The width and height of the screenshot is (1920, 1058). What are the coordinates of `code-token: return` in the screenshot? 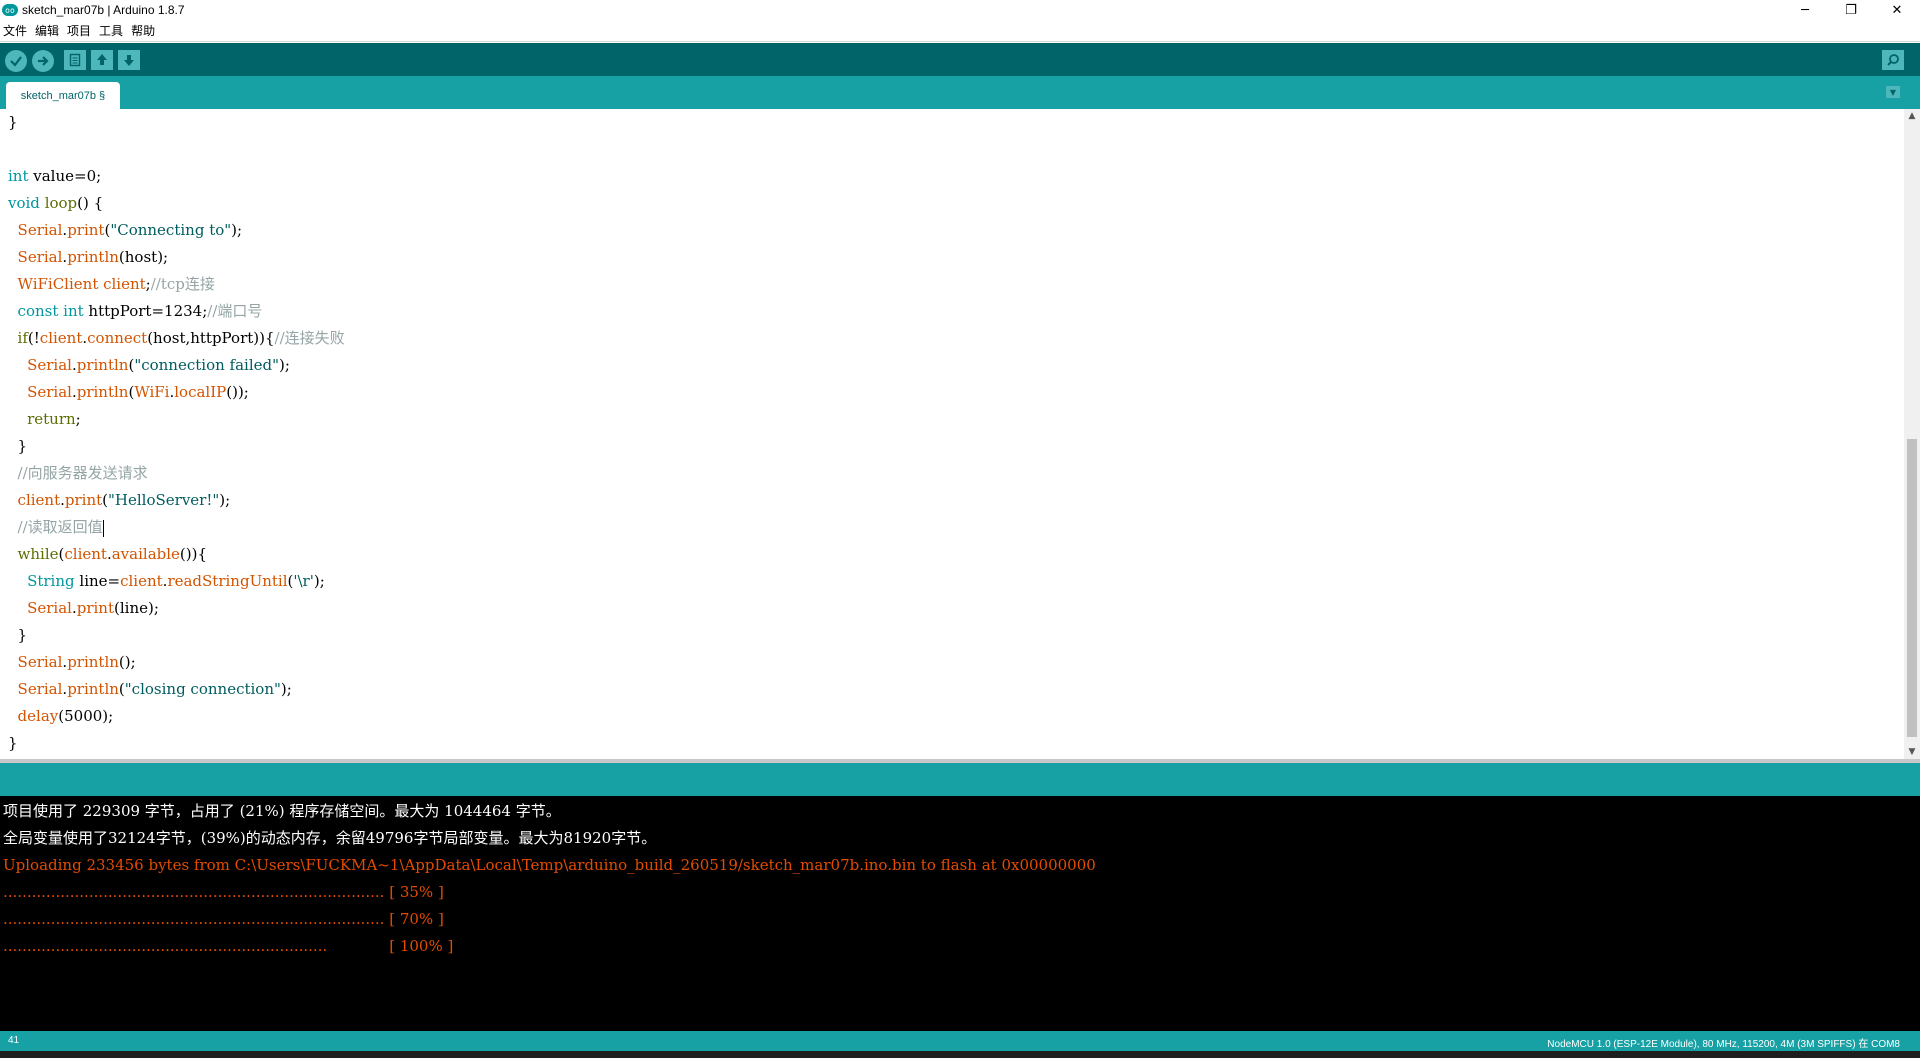 It's located at (51, 419).